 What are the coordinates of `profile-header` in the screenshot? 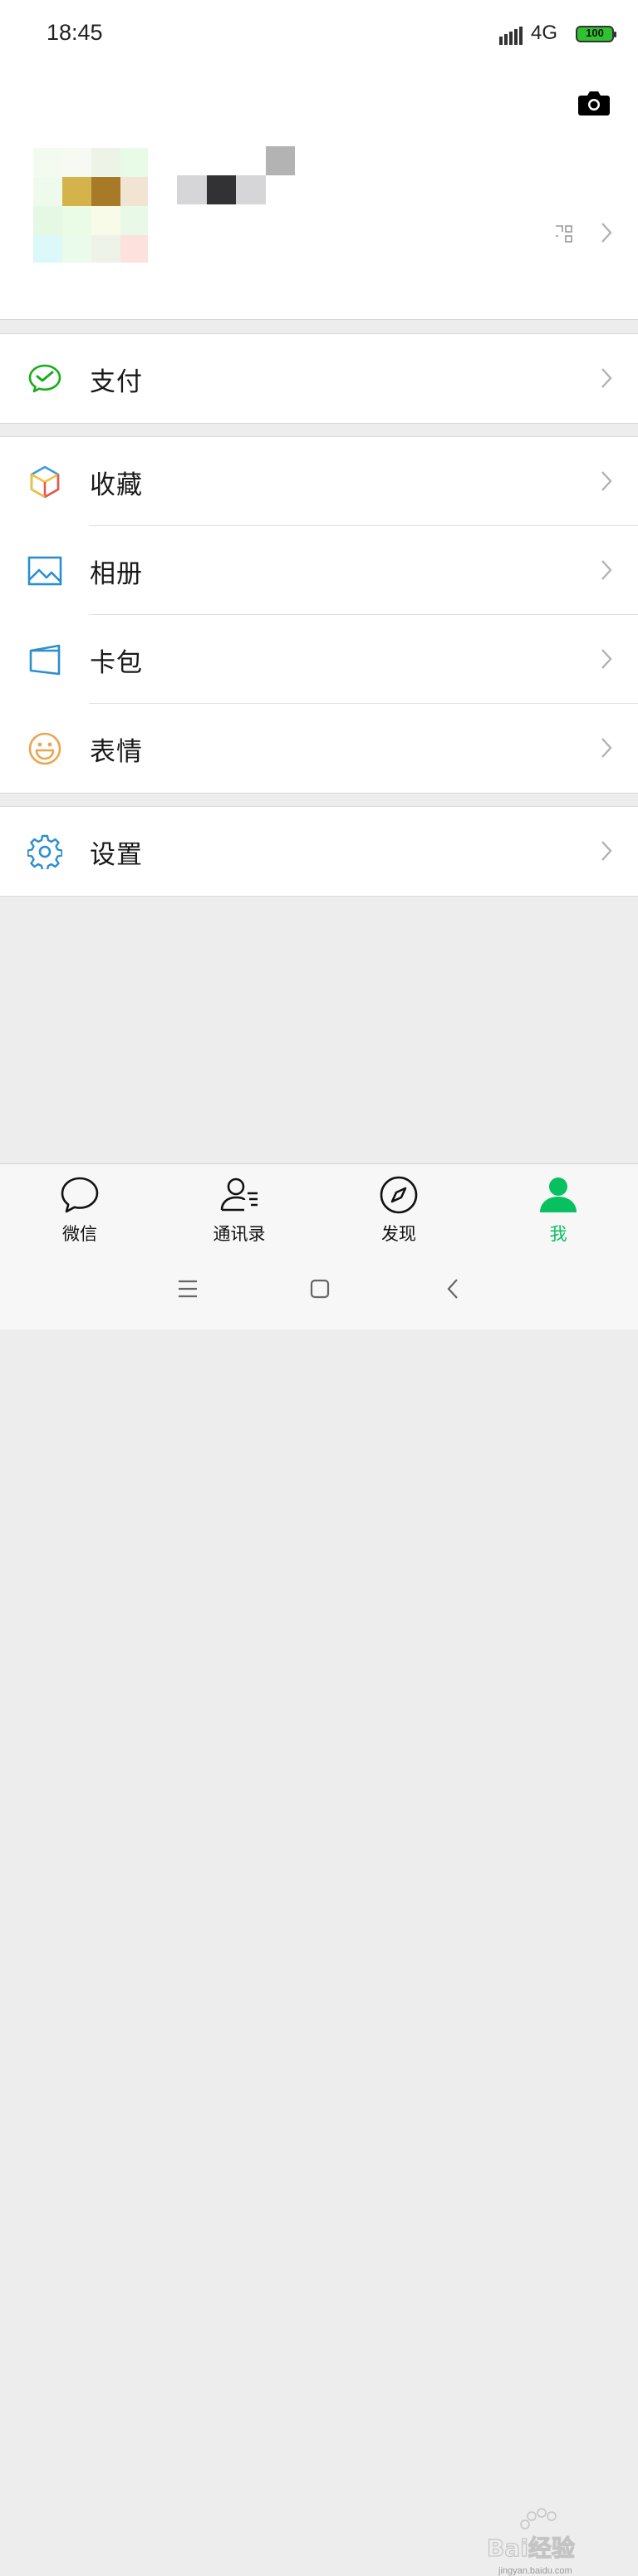 It's located at (319, 195).